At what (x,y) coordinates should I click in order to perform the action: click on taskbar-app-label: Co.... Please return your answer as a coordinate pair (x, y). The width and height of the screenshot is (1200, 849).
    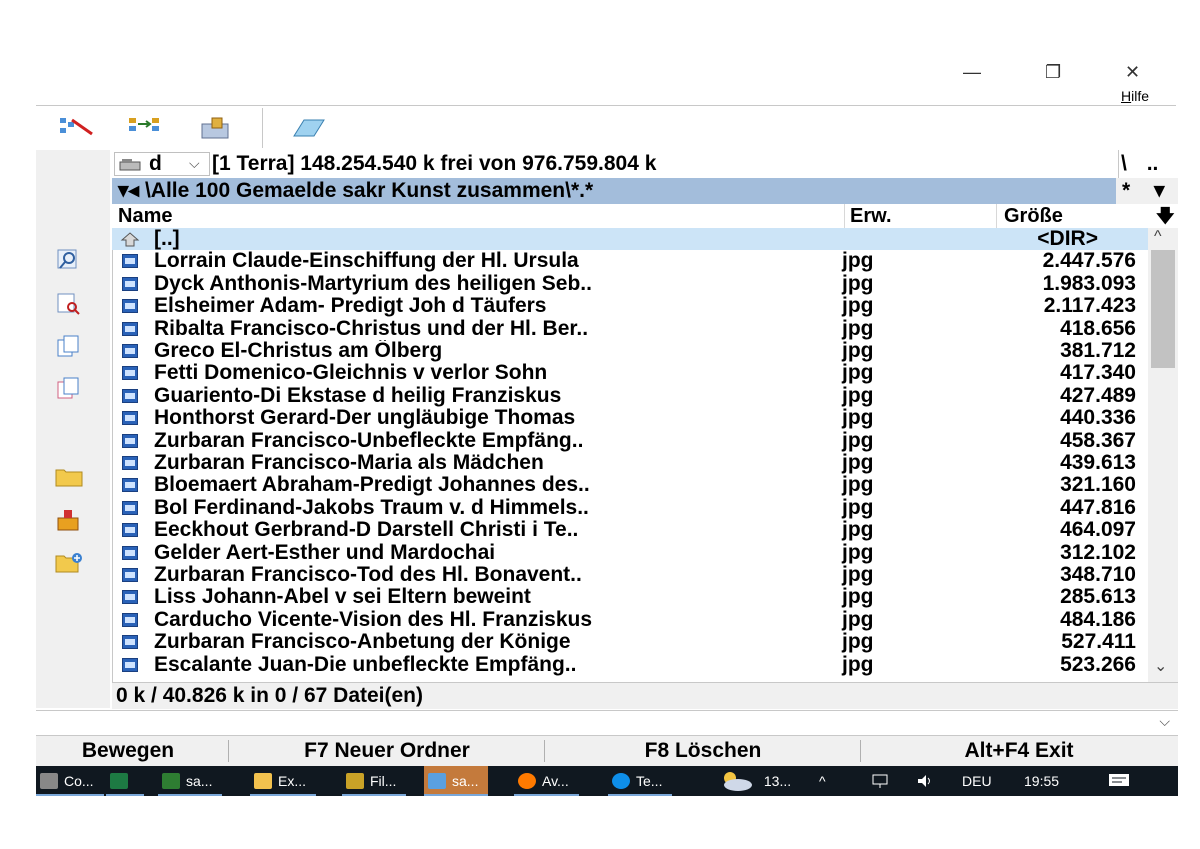
    Looking at the image, I should click on (79, 781).